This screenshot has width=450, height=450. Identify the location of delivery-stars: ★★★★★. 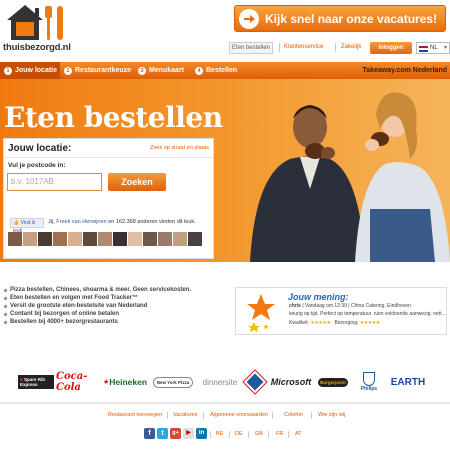
(369, 323).